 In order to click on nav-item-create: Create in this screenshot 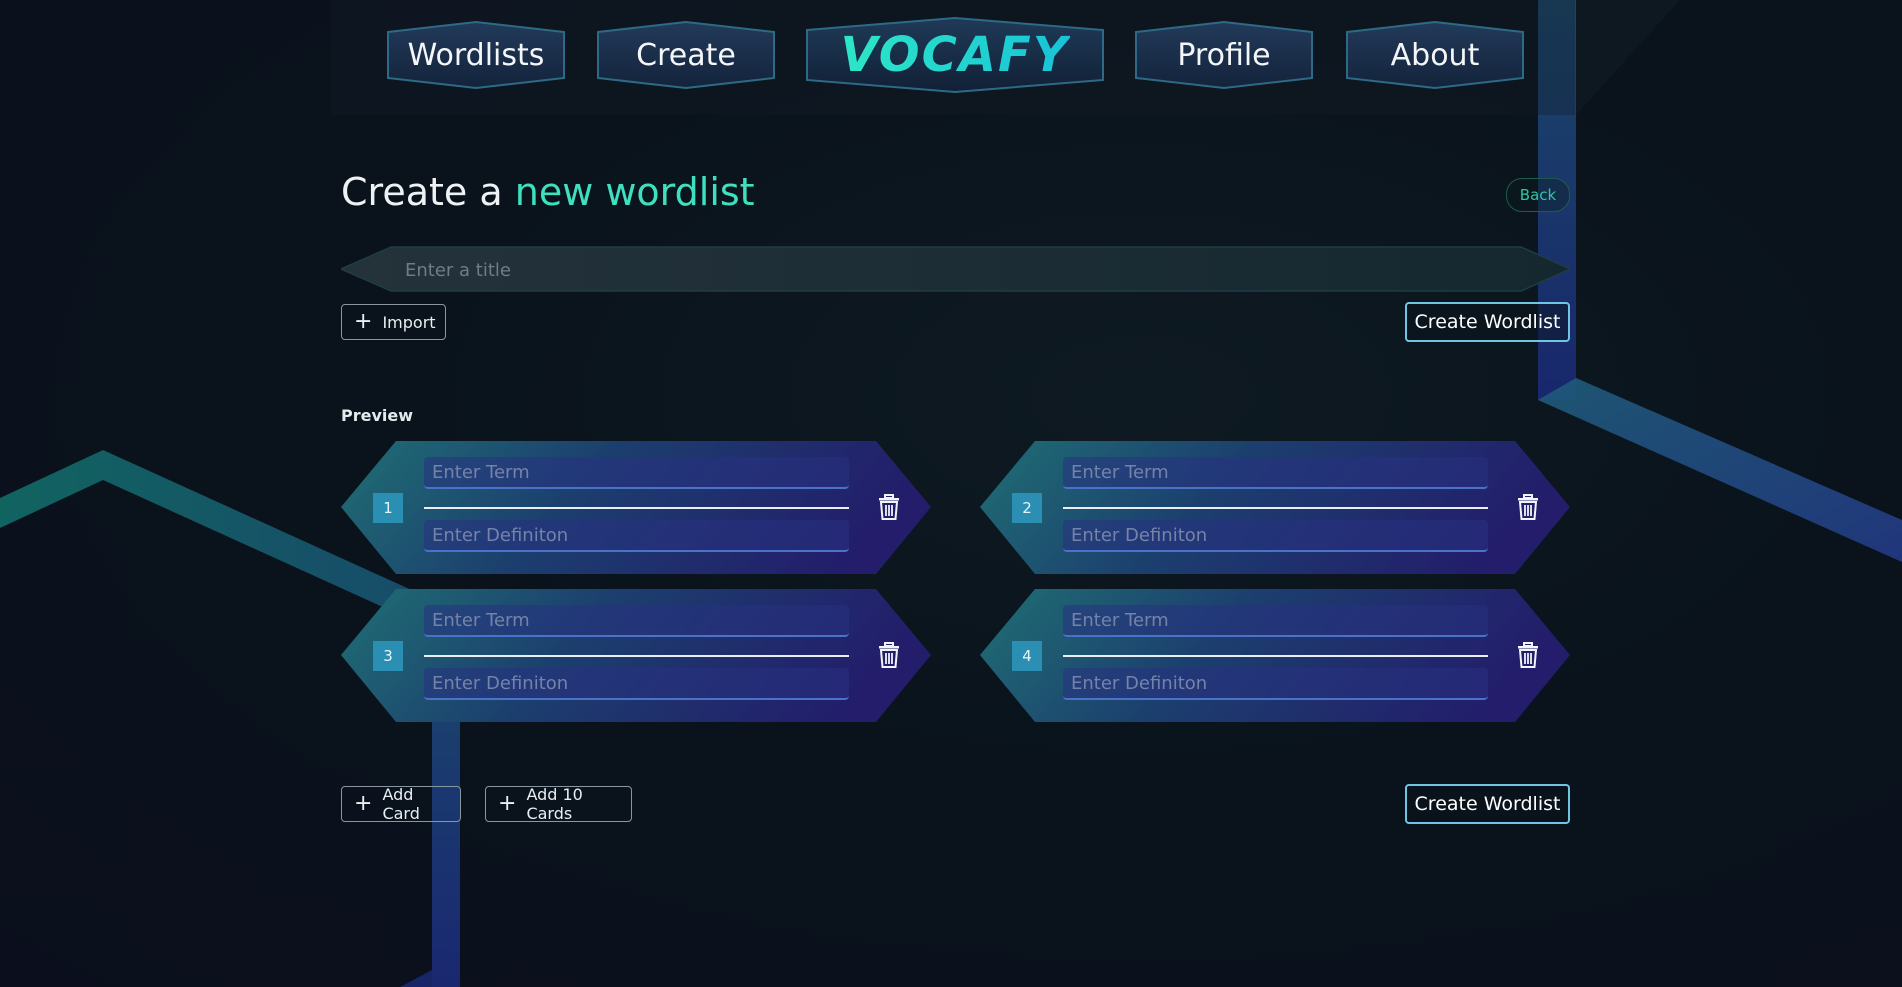, I will do `click(686, 55)`.